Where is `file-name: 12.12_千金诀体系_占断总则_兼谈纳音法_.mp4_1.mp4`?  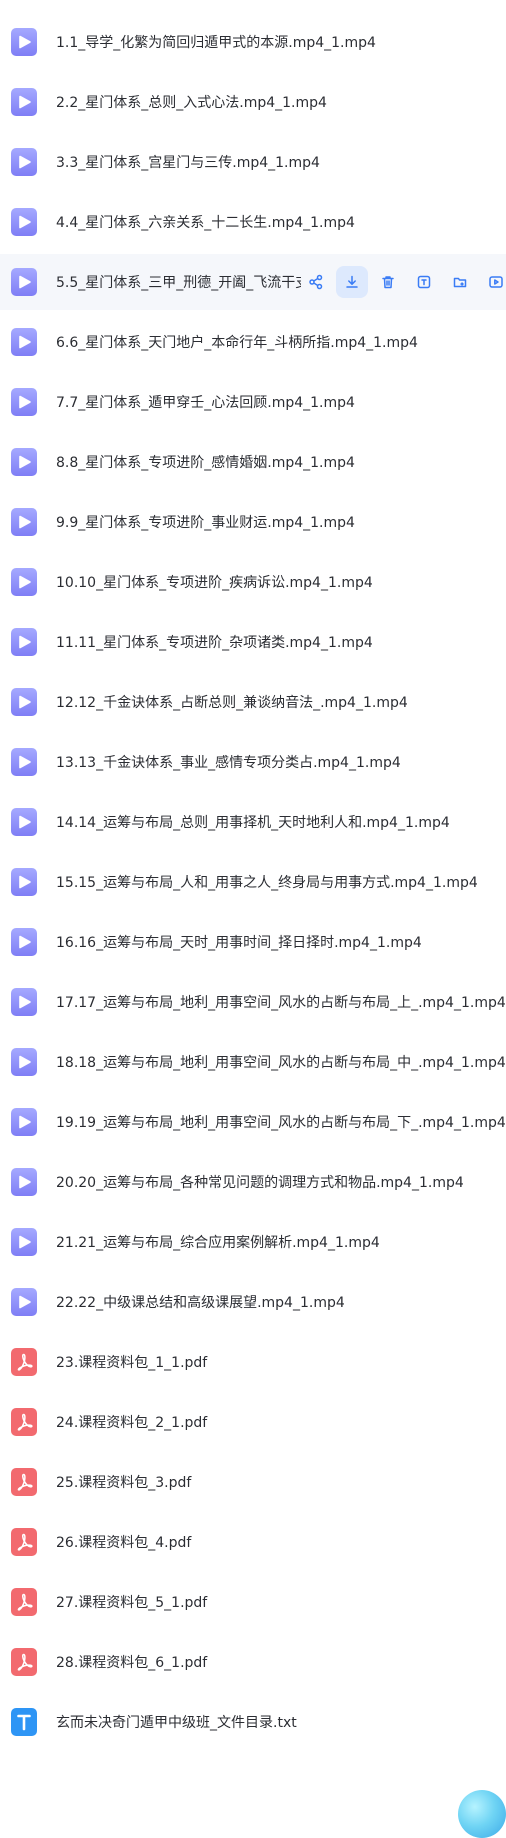 file-name: 12.12_千金诀体系_占断总则_兼谈纳音法_.mp4_1.mp4 is located at coordinates (232, 702).